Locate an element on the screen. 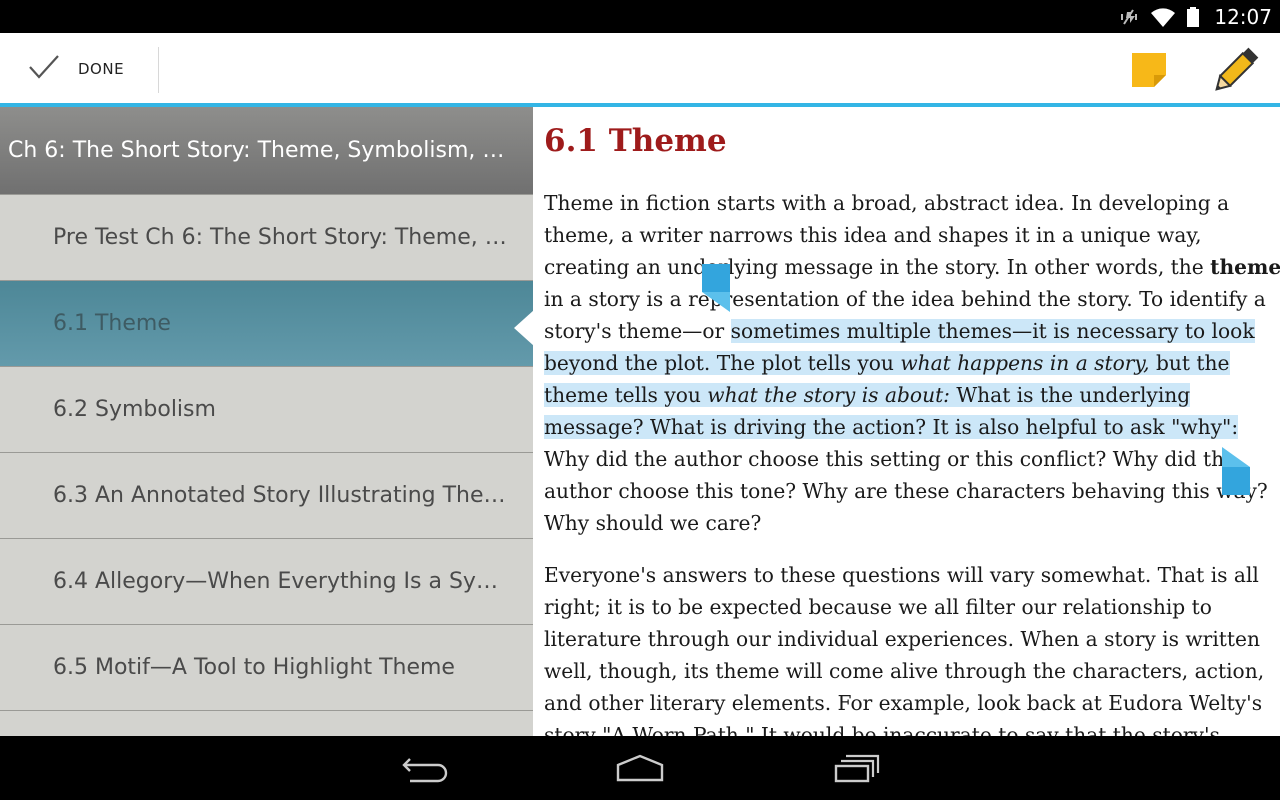 This screenshot has height=800, width=1280. action-bar-divider is located at coordinates (158, 70).